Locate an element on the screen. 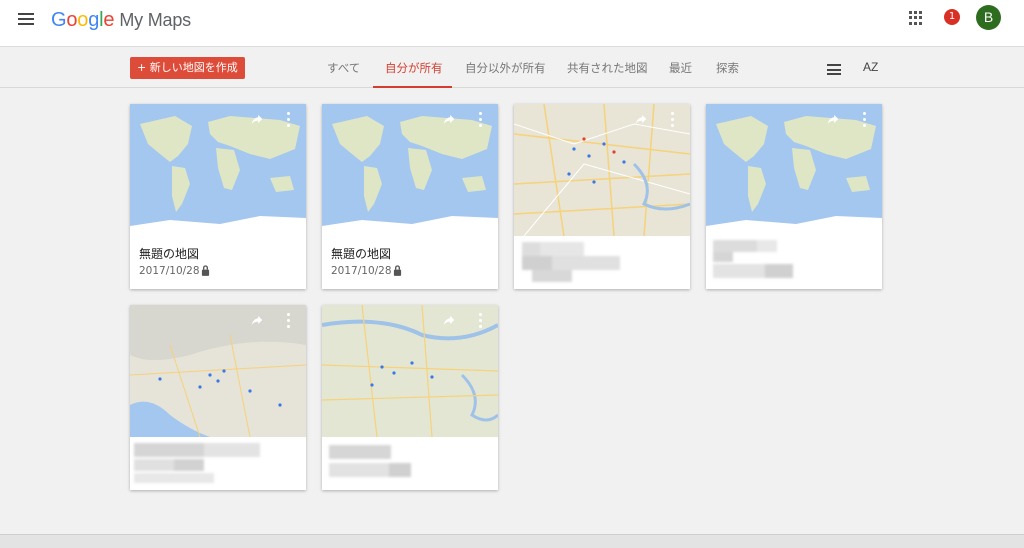 This screenshot has height=548, width=1024. tab-all: すべて is located at coordinates (343, 68).